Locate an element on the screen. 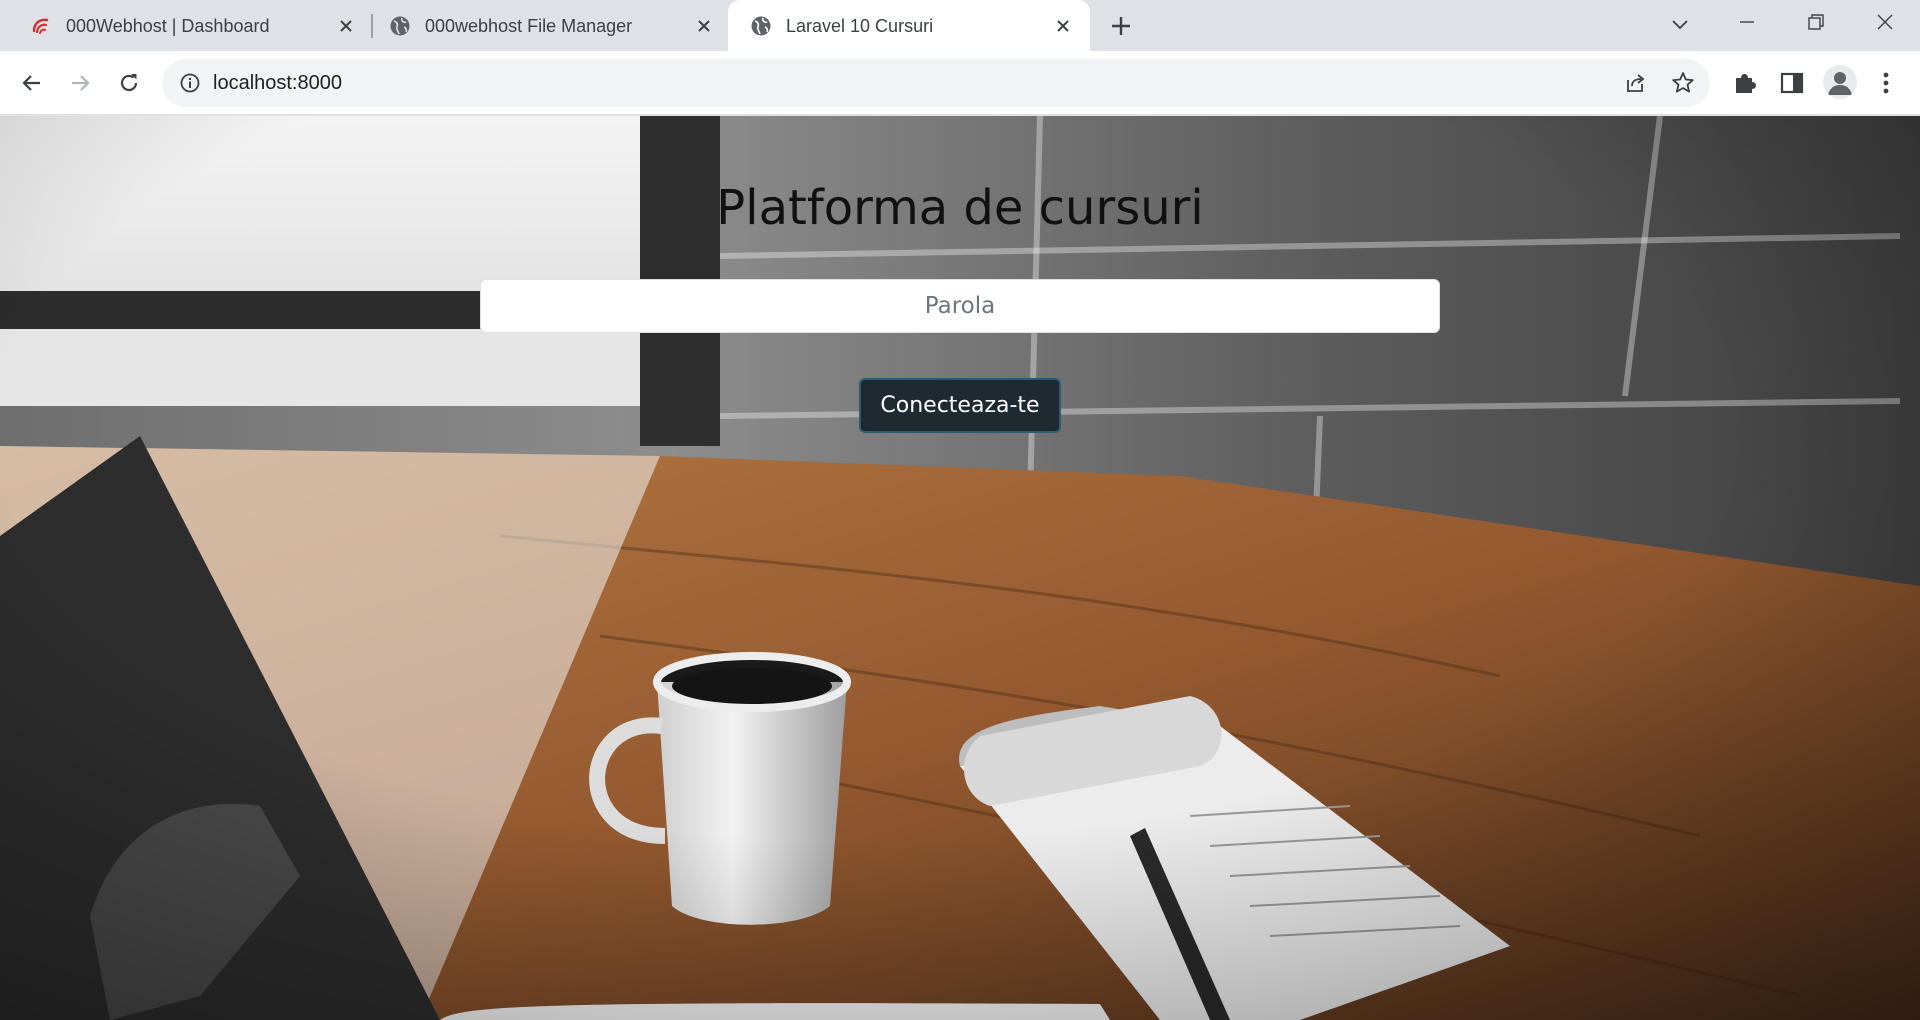 This screenshot has width=1920, height=1020. url-text: localhost:8000 is located at coordinates (277, 83).